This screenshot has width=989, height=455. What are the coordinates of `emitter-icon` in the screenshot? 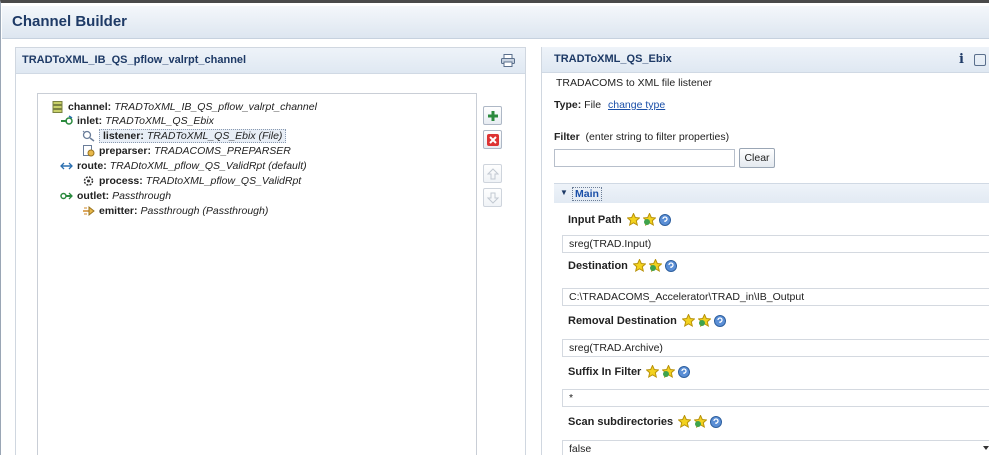 It's located at (89, 211).